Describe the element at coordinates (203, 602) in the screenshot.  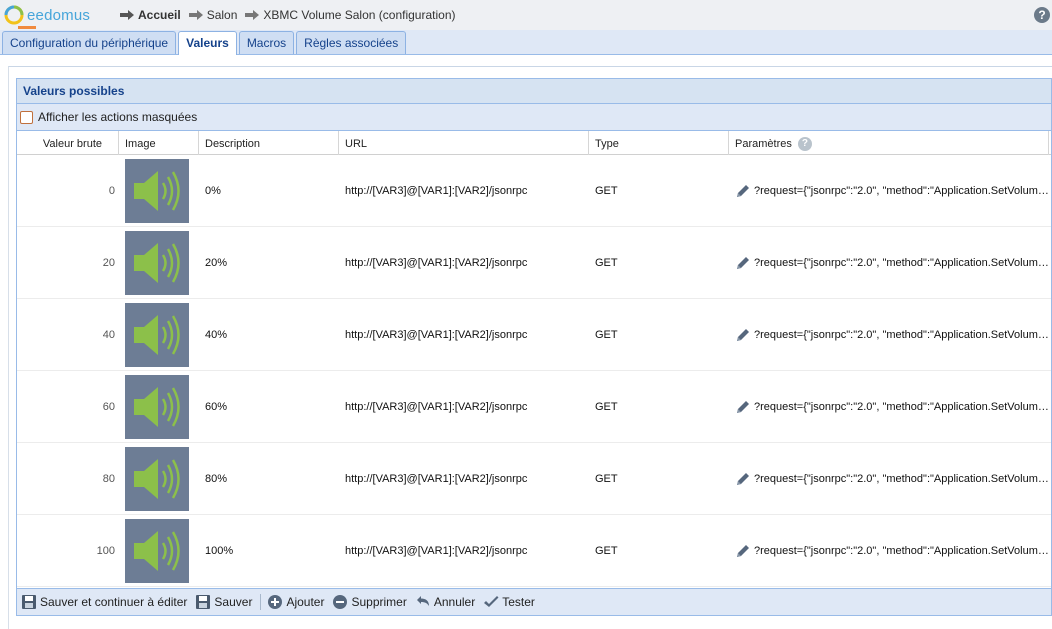
I see `floppy-disk-icon` at that location.